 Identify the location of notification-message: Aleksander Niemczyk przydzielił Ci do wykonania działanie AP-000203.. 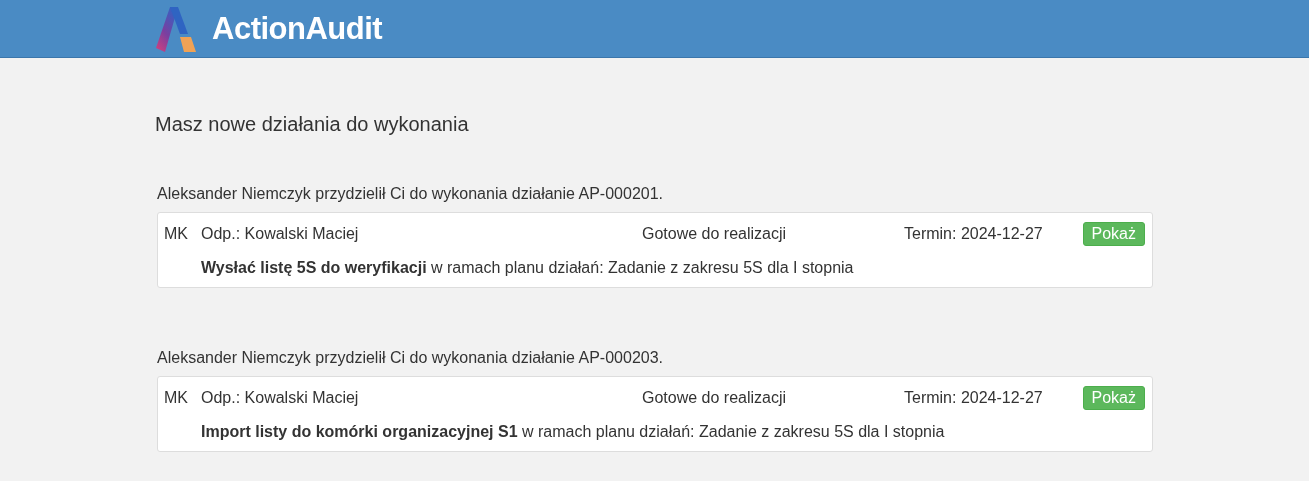
(410, 358).